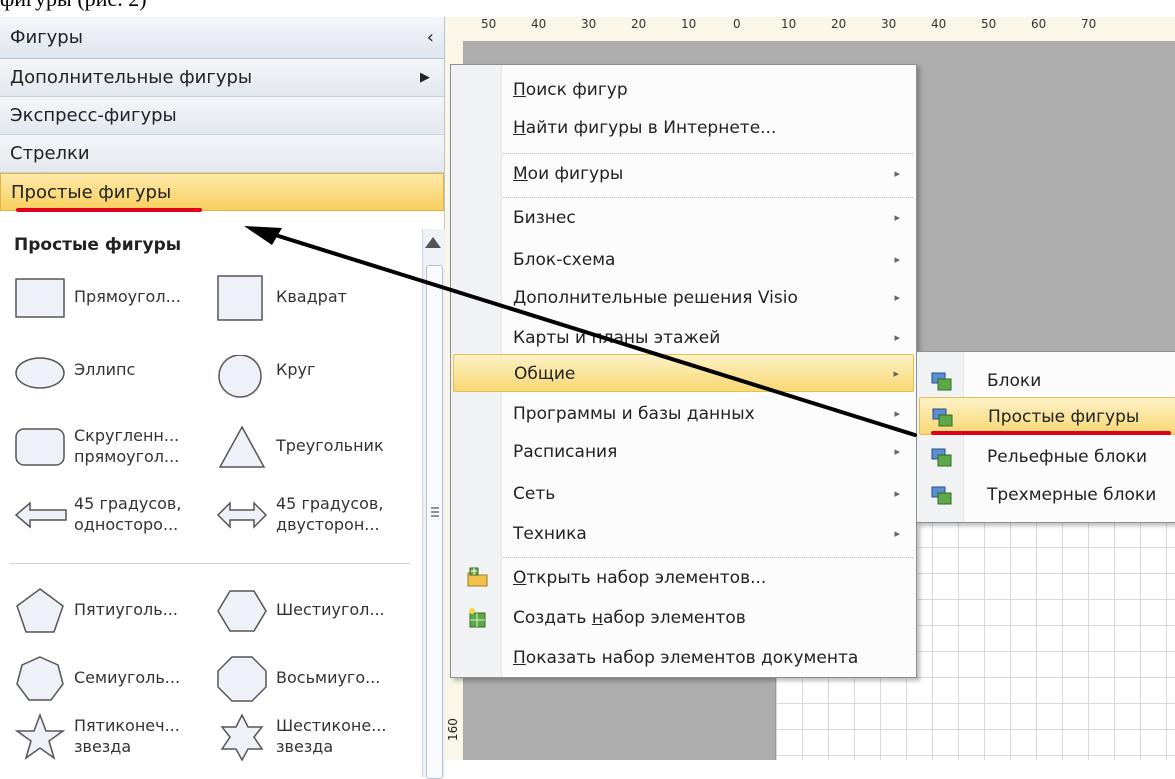 The width and height of the screenshot is (1175, 779). I want to click on menu-item-network: Сеть ▸, so click(683, 494).